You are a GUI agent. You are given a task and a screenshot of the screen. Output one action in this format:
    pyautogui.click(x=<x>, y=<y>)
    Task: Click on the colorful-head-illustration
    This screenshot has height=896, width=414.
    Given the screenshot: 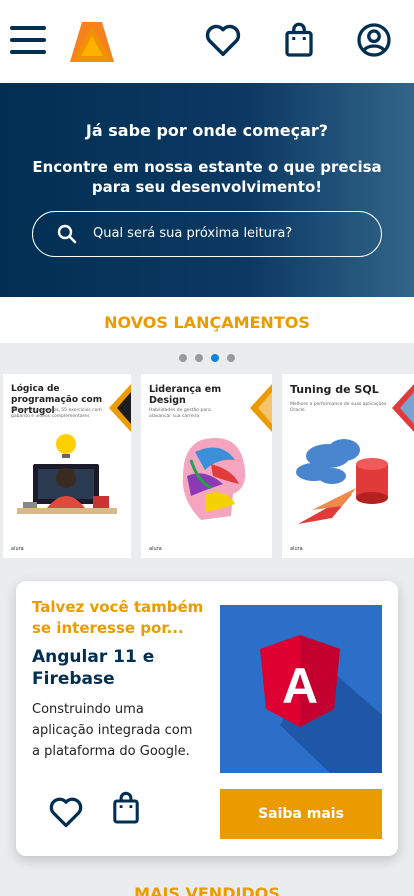 What is the action you would take?
    pyautogui.click(x=214, y=479)
    